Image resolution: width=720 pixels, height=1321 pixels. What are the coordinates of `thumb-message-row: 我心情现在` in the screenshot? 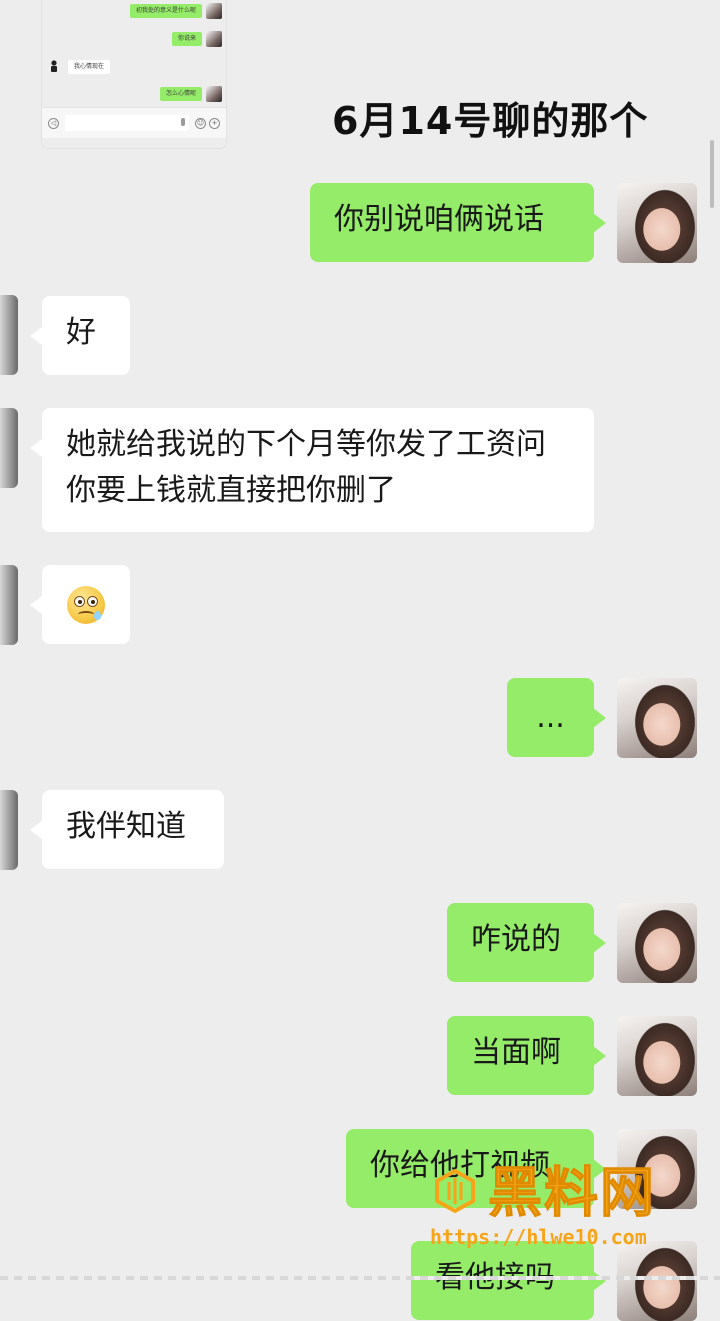 It's located at (79, 67).